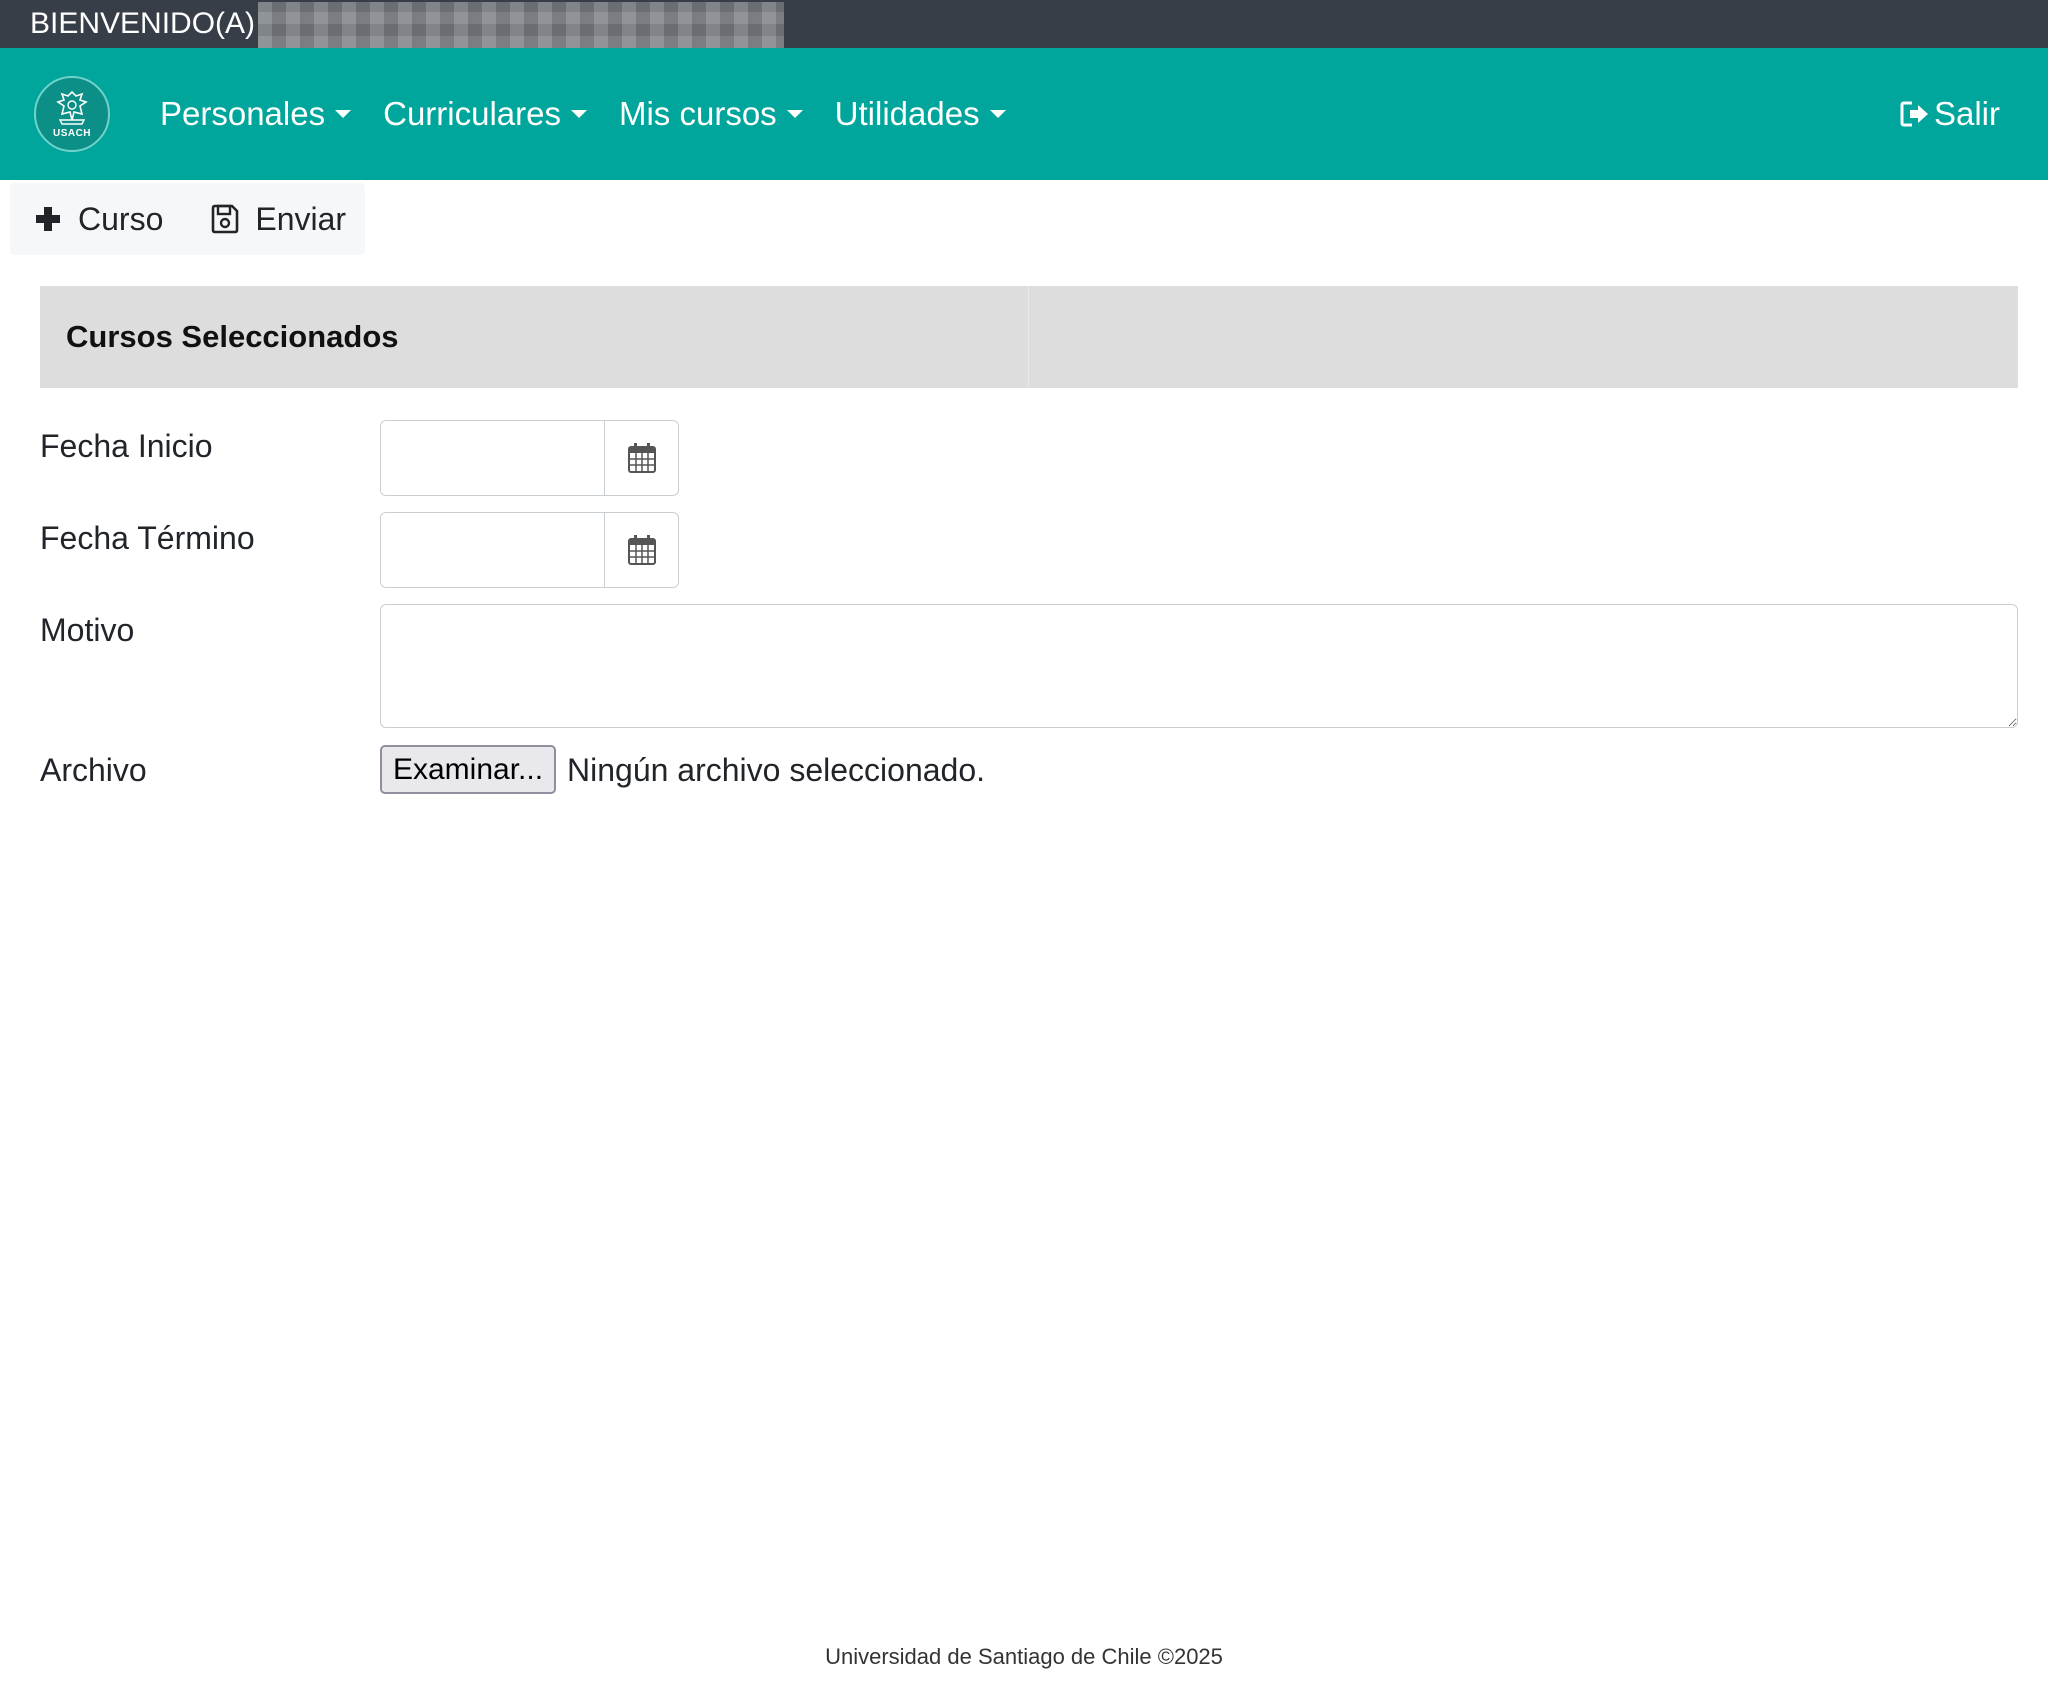  Describe the element at coordinates (776, 770) in the screenshot. I see `file-status-text: Ningún archivo seleccionado.` at that location.